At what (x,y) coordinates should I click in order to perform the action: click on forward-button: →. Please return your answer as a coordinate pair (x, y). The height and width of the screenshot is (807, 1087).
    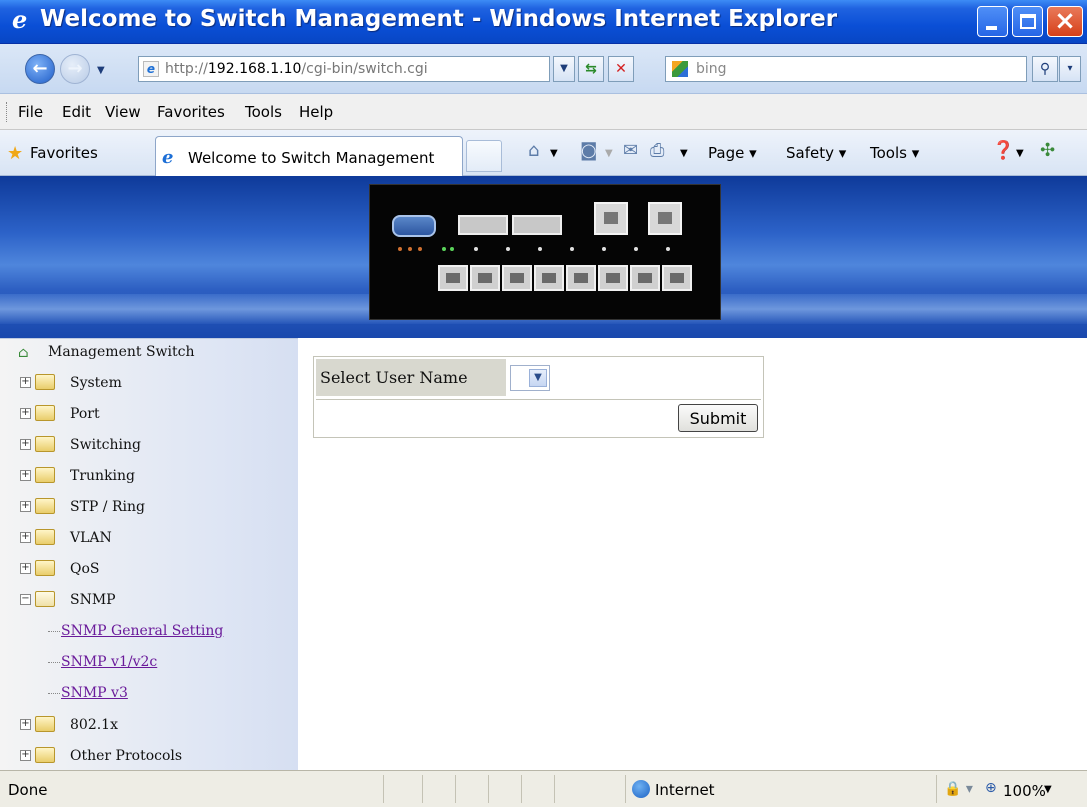
    Looking at the image, I should click on (75, 69).